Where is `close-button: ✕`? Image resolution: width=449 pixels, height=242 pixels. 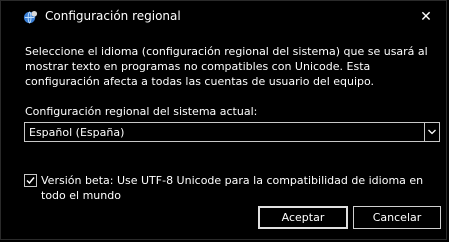 close-button: ✕ is located at coordinates (426, 17).